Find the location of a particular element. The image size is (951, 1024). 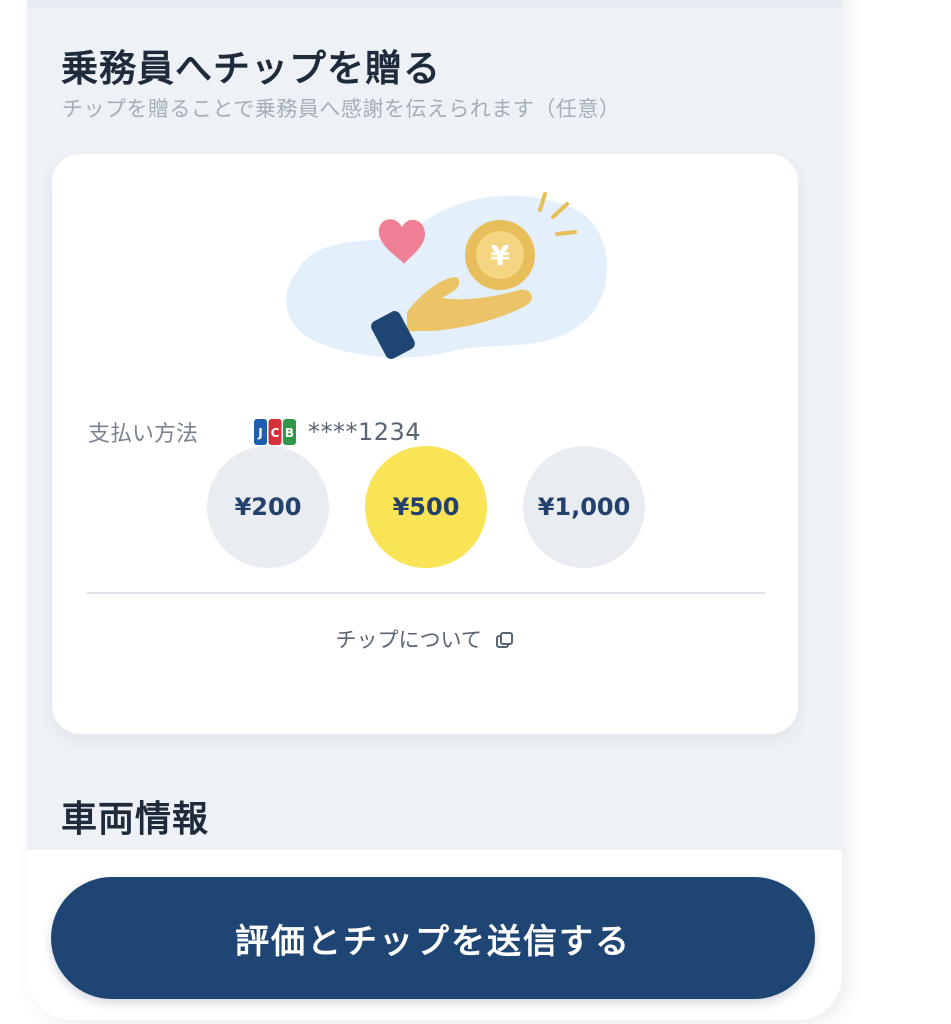

about-tips-label: チップについて is located at coordinates (408, 640).